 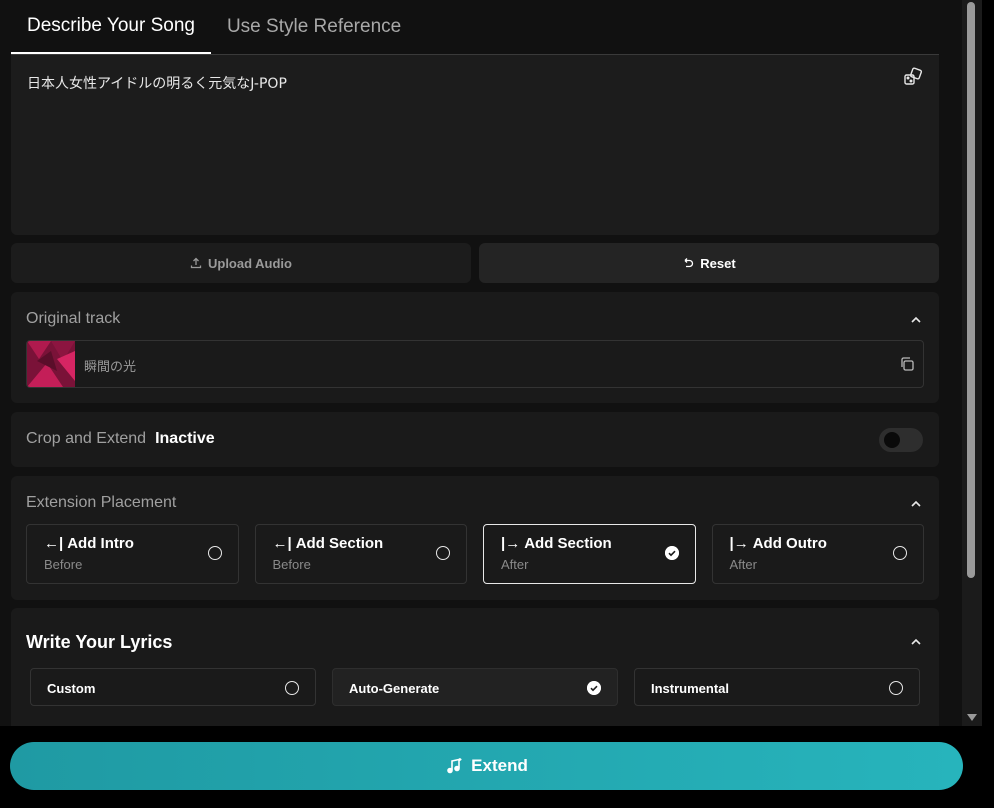 What do you see at coordinates (157, 84) in the screenshot?
I see `song-description-text: 日本人女性アイドルの明るく元気なJ-POP` at bounding box center [157, 84].